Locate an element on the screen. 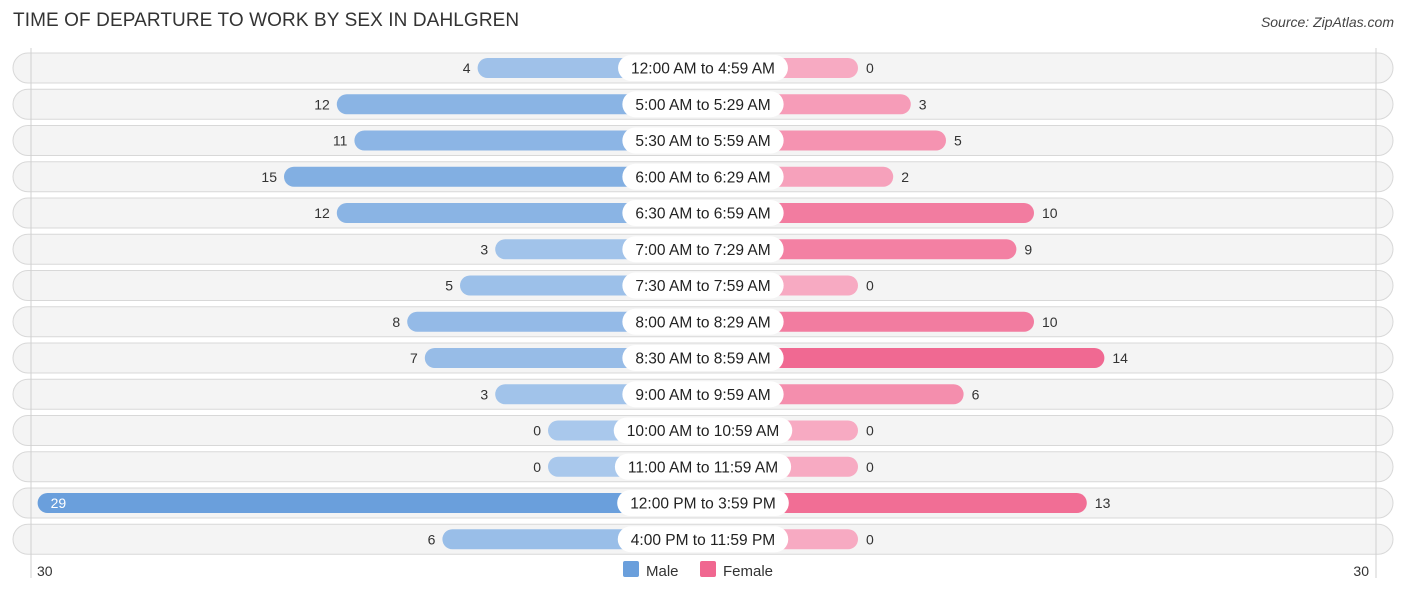  category-label: 6:30 AM to 6:59 AM is located at coordinates (702, 214).